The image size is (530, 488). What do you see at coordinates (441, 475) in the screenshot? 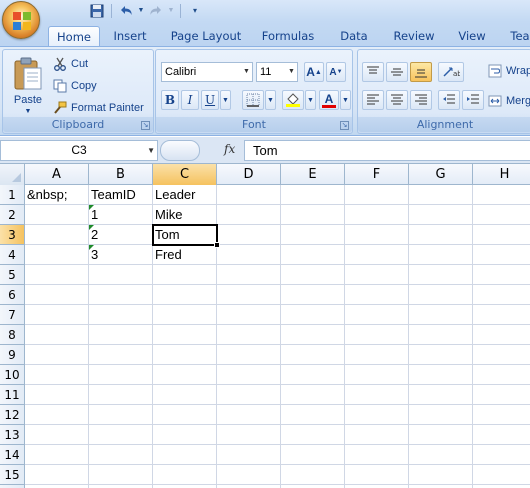
I see `cell-g15` at bounding box center [441, 475].